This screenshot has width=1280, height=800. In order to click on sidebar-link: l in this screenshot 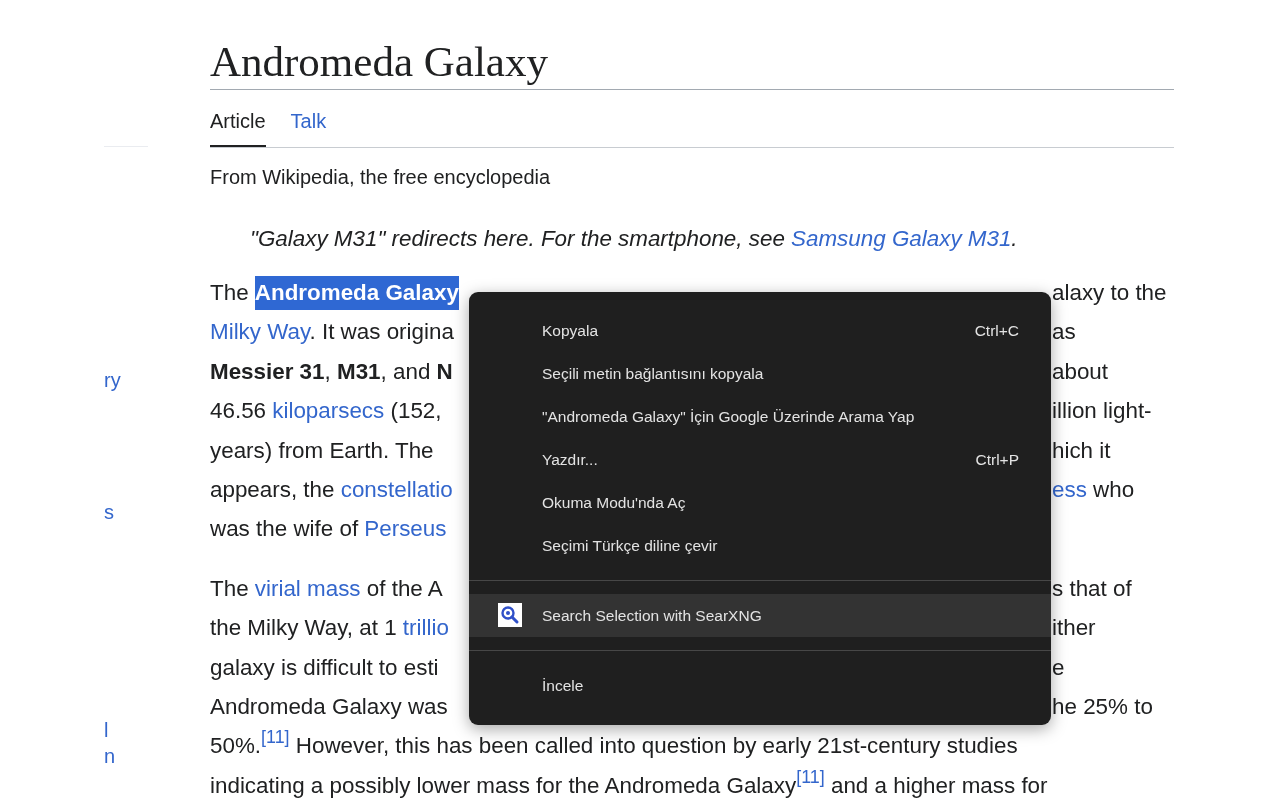, I will do `click(106, 730)`.